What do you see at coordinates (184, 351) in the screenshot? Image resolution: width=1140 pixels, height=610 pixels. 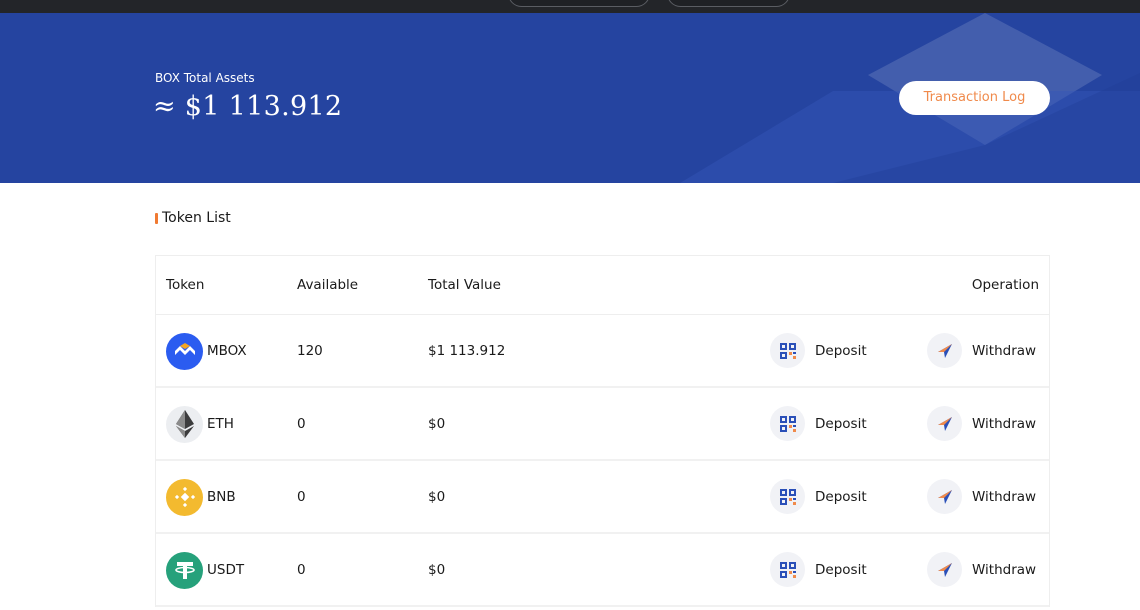 I see `mbox-icon` at bounding box center [184, 351].